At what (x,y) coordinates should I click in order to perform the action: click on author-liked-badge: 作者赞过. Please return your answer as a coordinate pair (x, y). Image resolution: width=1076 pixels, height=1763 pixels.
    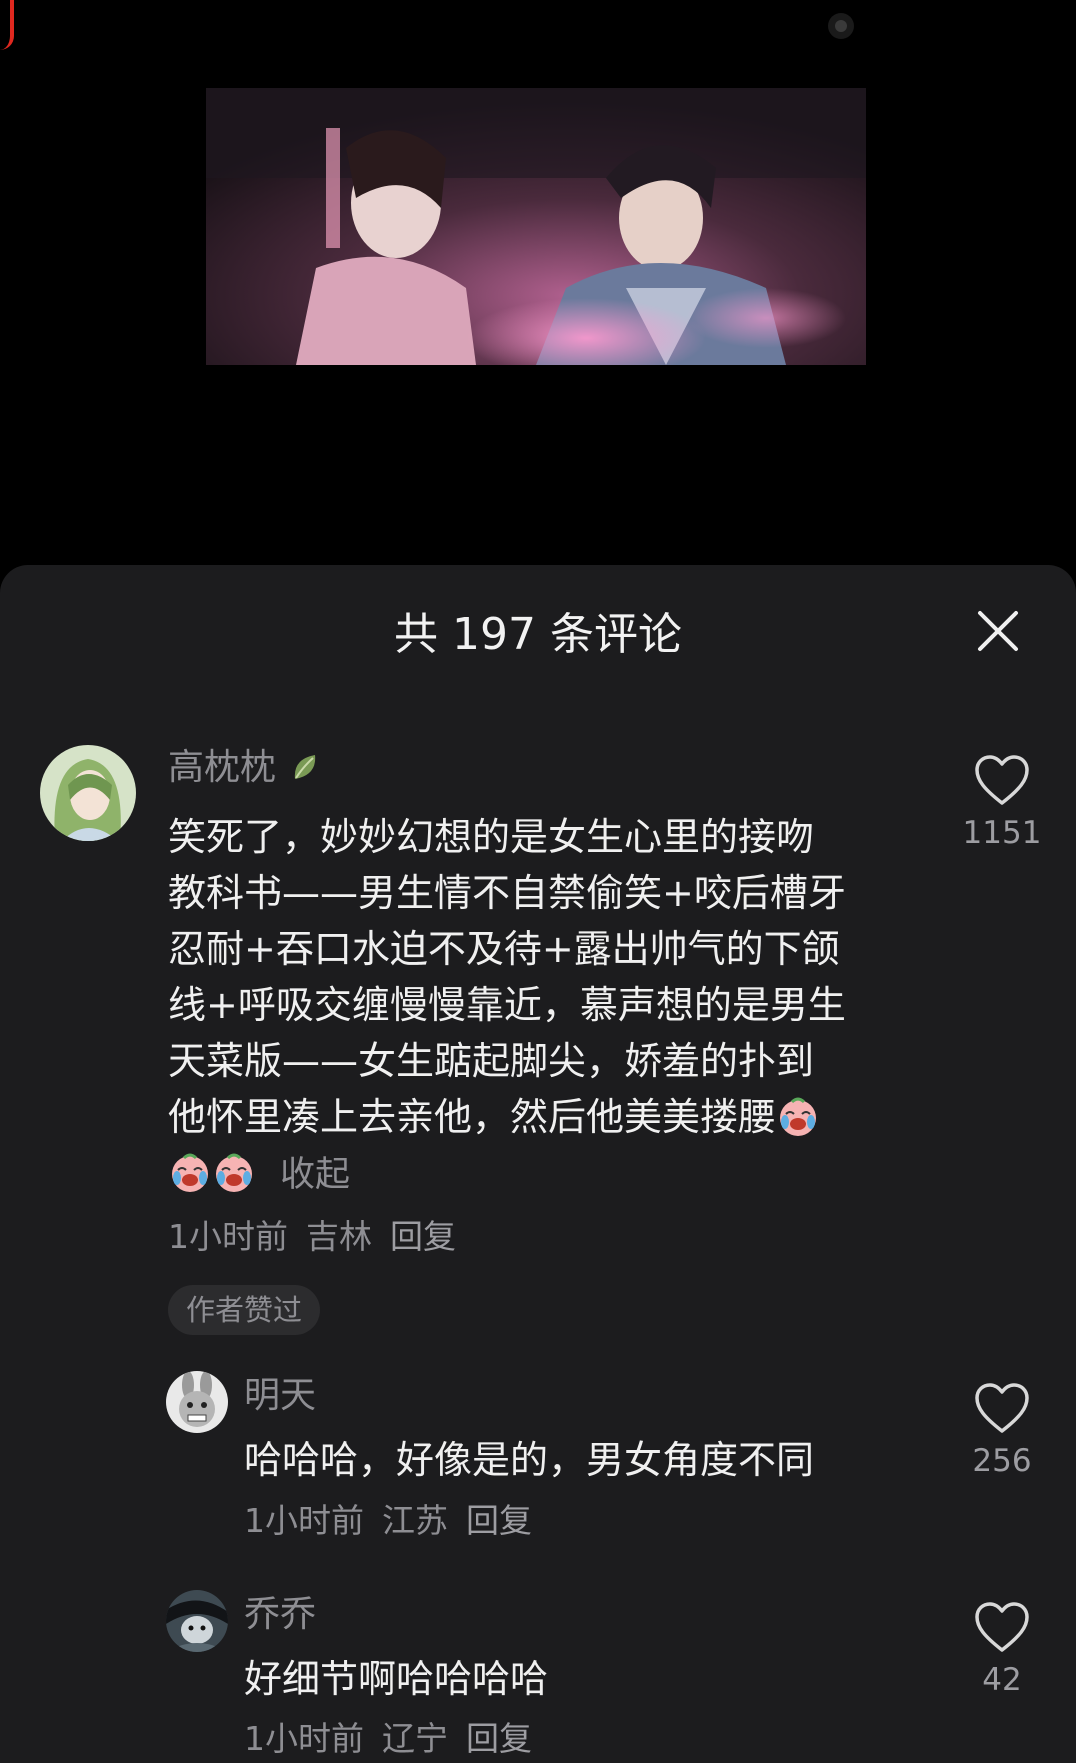
    Looking at the image, I should click on (244, 1310).